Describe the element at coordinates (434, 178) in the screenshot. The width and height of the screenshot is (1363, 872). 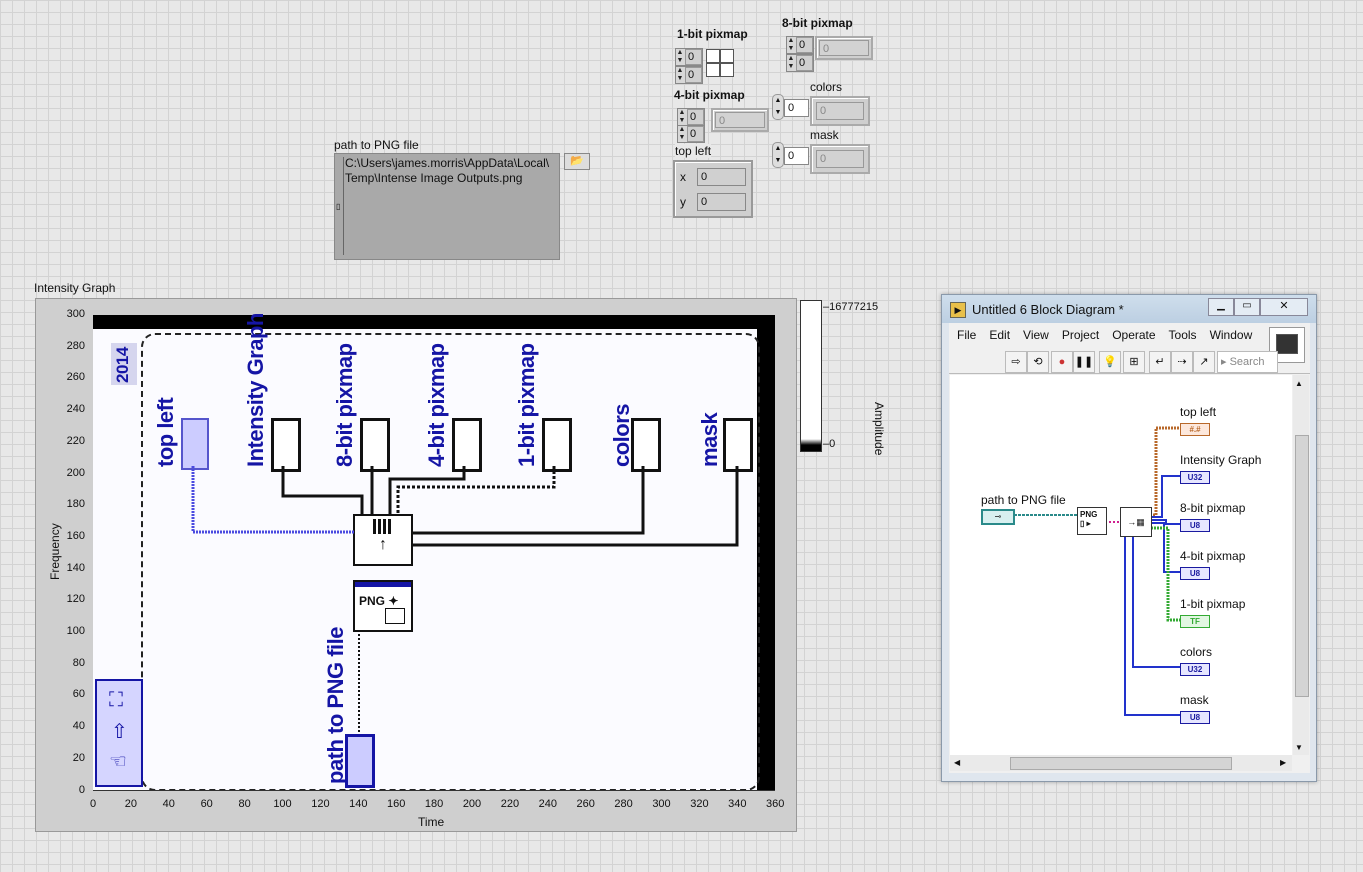
I see `path-line-2: Temp\Intense Image Outputs.png` at that location.